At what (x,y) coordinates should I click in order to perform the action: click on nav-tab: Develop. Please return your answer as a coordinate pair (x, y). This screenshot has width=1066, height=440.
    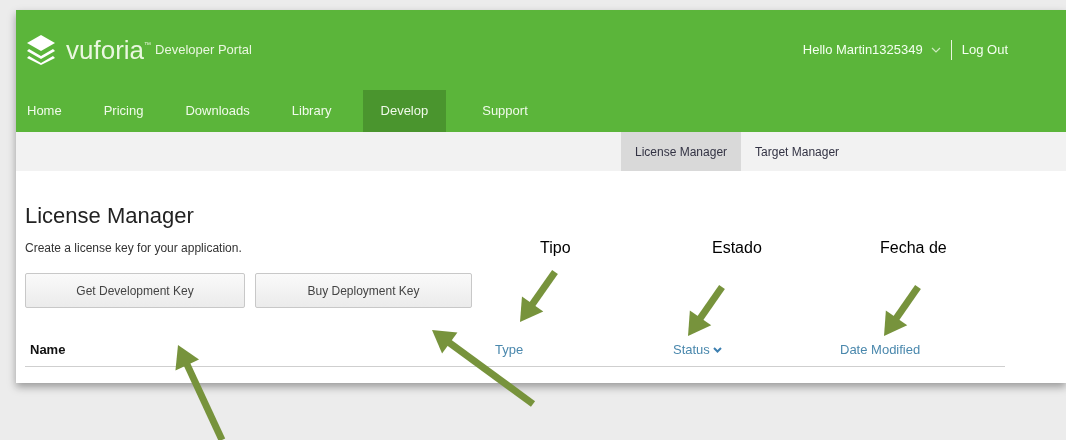
    Looking at the image, I should click on (404, 111).